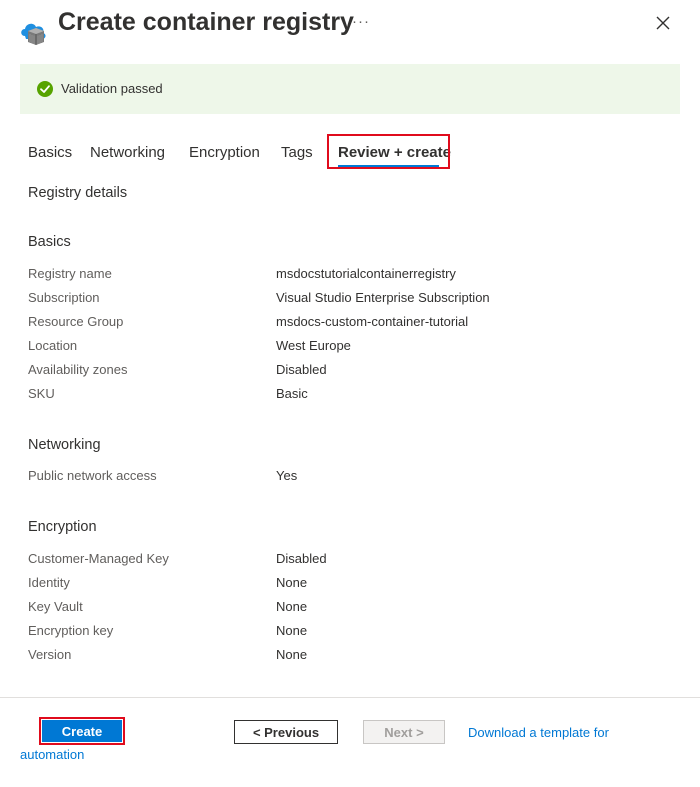 The height and width of the screenshot is (787, 700). Describe the element at coordinates (41, 393) in the screenshot. I see `row-label-sku: SKU` at that location.